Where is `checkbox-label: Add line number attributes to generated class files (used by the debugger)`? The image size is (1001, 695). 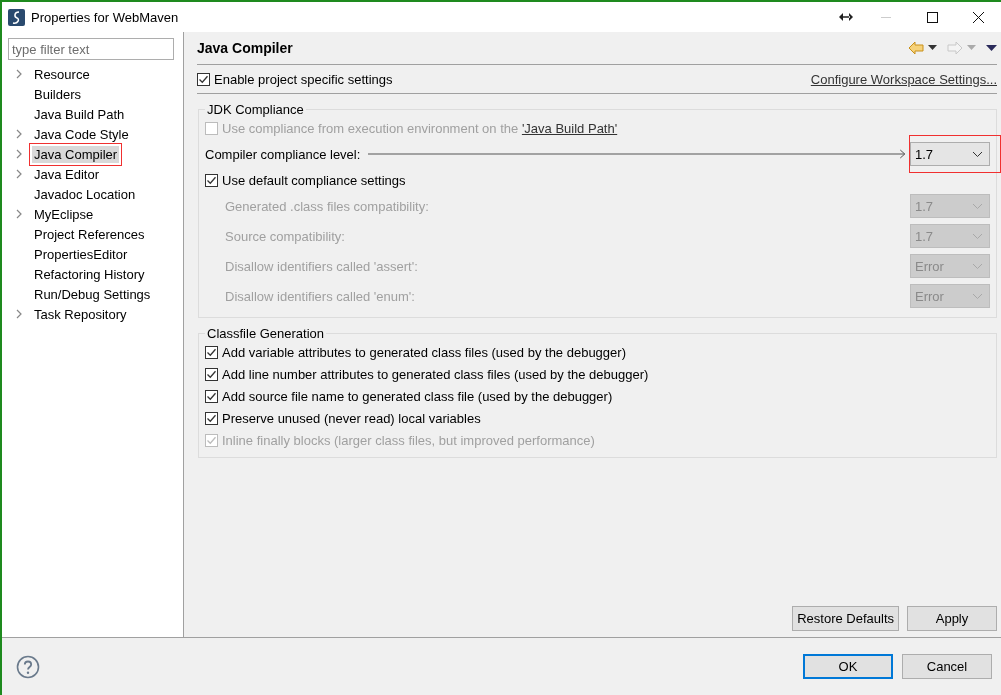 checkbox-label: Add line number attributes to generated class files (used by the debugger) is located at coordinates (435, 374).